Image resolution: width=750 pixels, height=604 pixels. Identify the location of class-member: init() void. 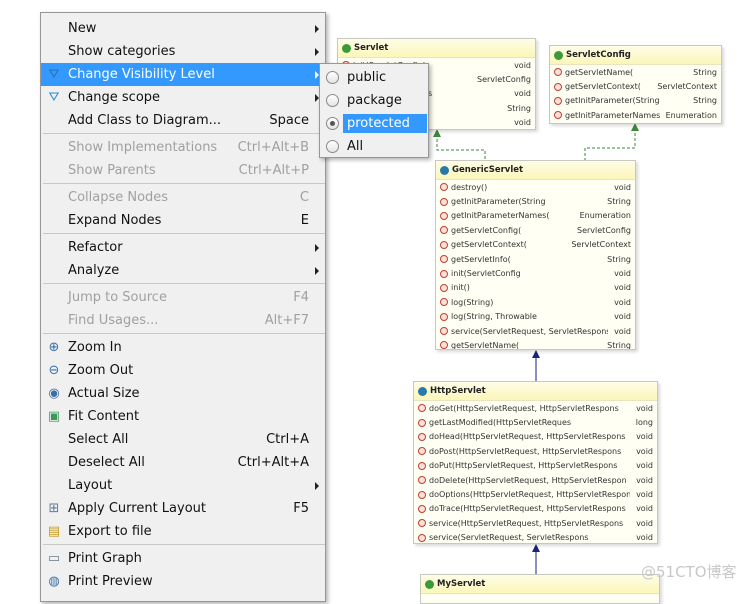
(535, 288).